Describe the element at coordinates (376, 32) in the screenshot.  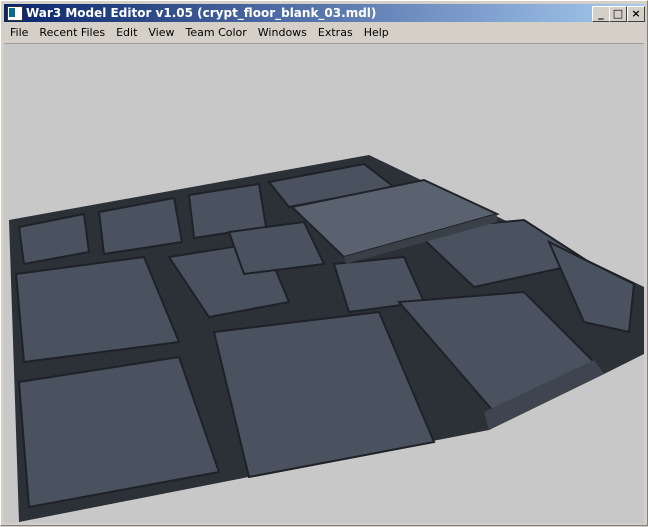
I see `menu-help: Help` at that location.